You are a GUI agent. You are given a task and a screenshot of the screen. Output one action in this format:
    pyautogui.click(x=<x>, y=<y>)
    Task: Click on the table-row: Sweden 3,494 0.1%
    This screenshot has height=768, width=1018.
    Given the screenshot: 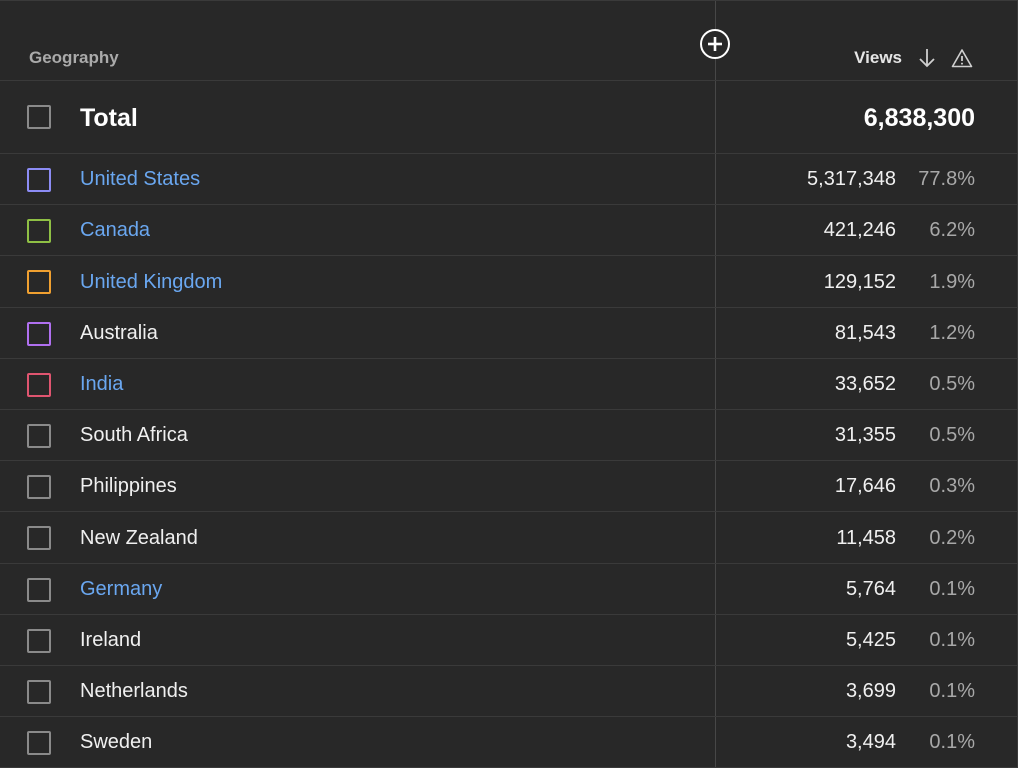 What is the action you would take?
    pyautogui.click(x=509, y=742)
    